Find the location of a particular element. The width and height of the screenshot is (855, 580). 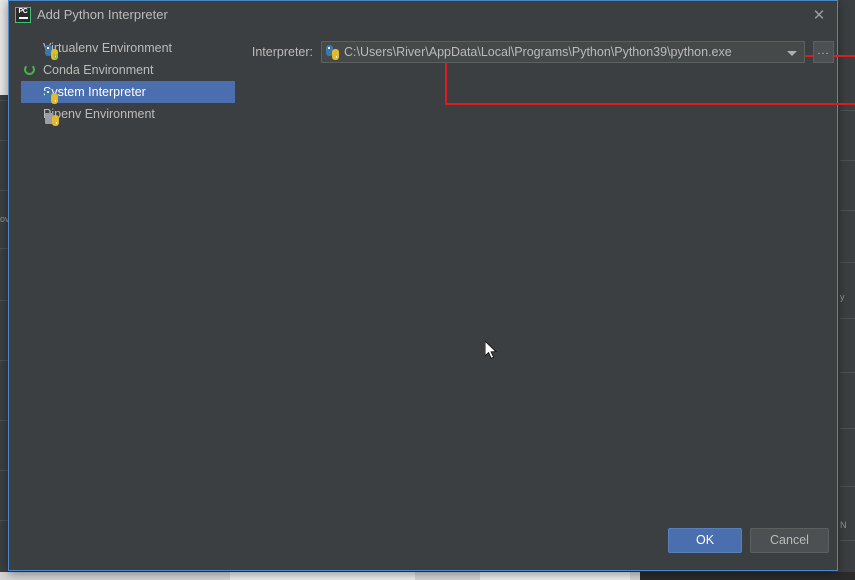

dialog-titlebar: PC Add Python Interpreter ✕ is located at coordinates (423, 15).